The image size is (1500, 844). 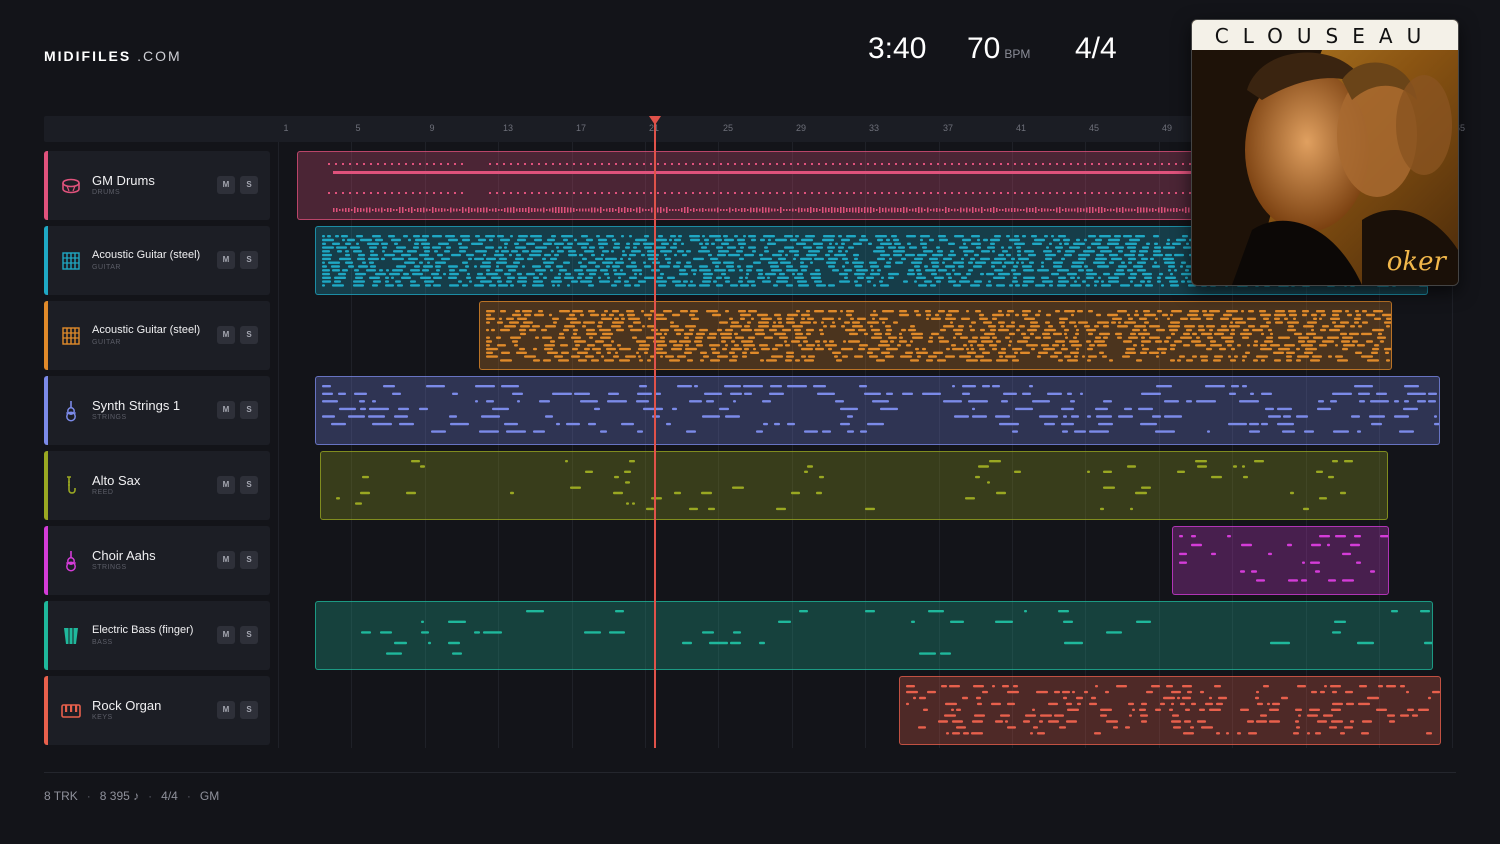 I want to click on tempo-value: 70, so click(x=984, y=48).